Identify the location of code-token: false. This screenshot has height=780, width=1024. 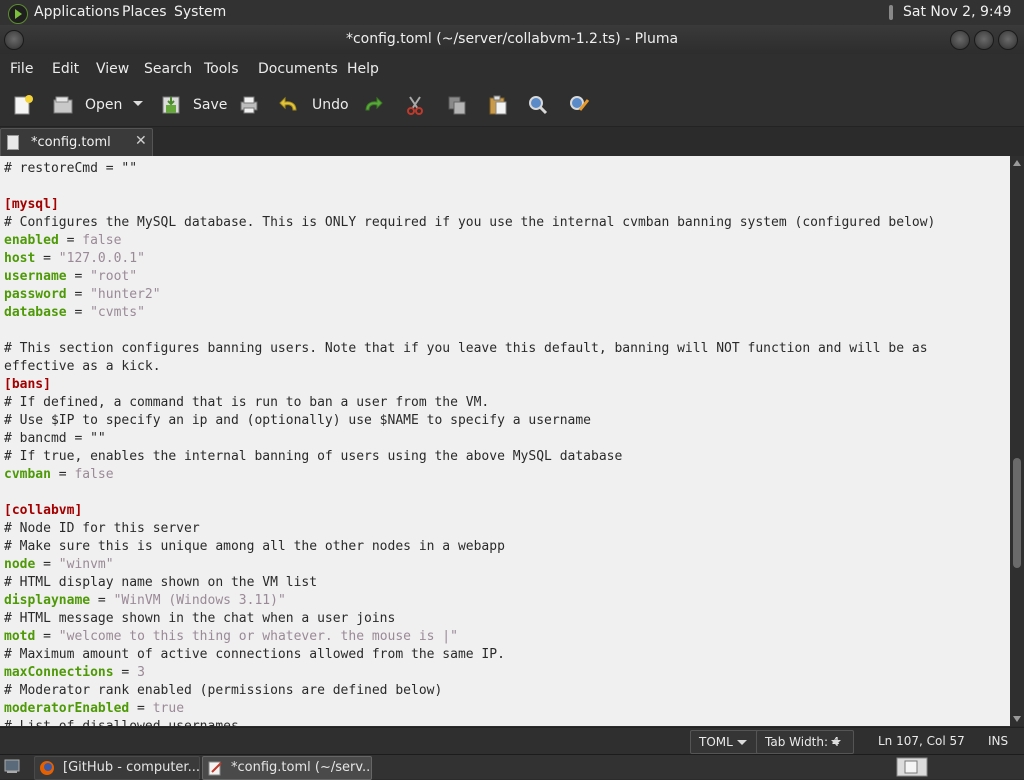
(94, 474).